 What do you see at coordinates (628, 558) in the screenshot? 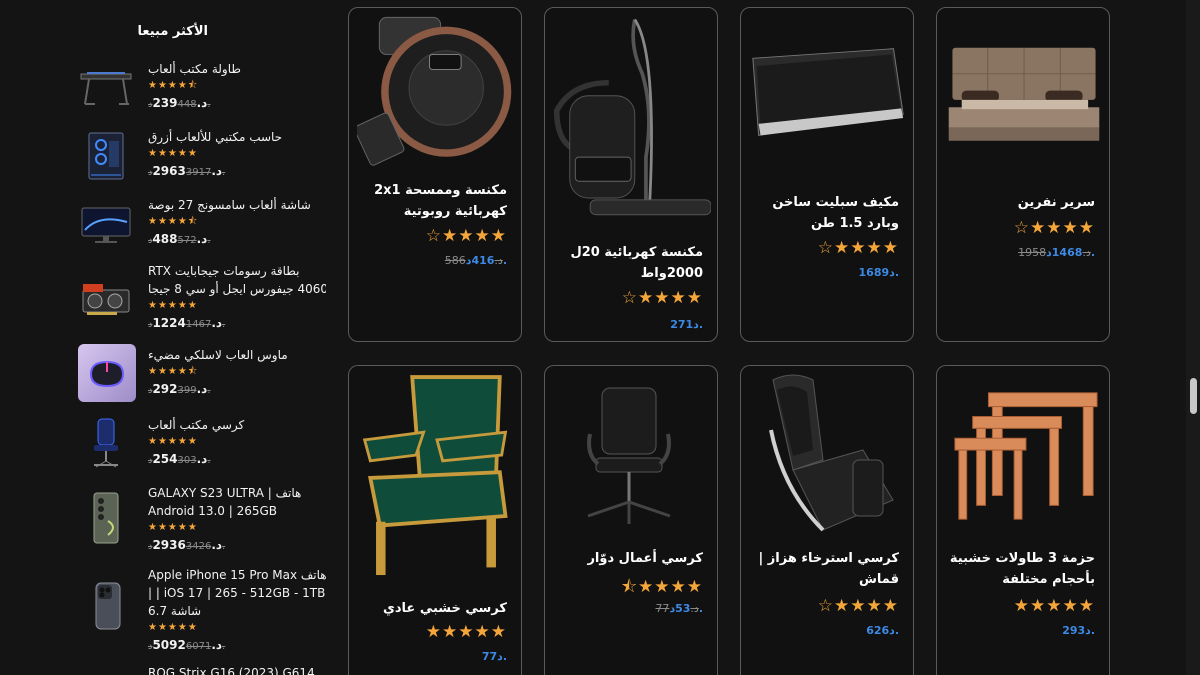
I see `product-title: كرسي أعمال دوّار` at bounding box center [628, 558].